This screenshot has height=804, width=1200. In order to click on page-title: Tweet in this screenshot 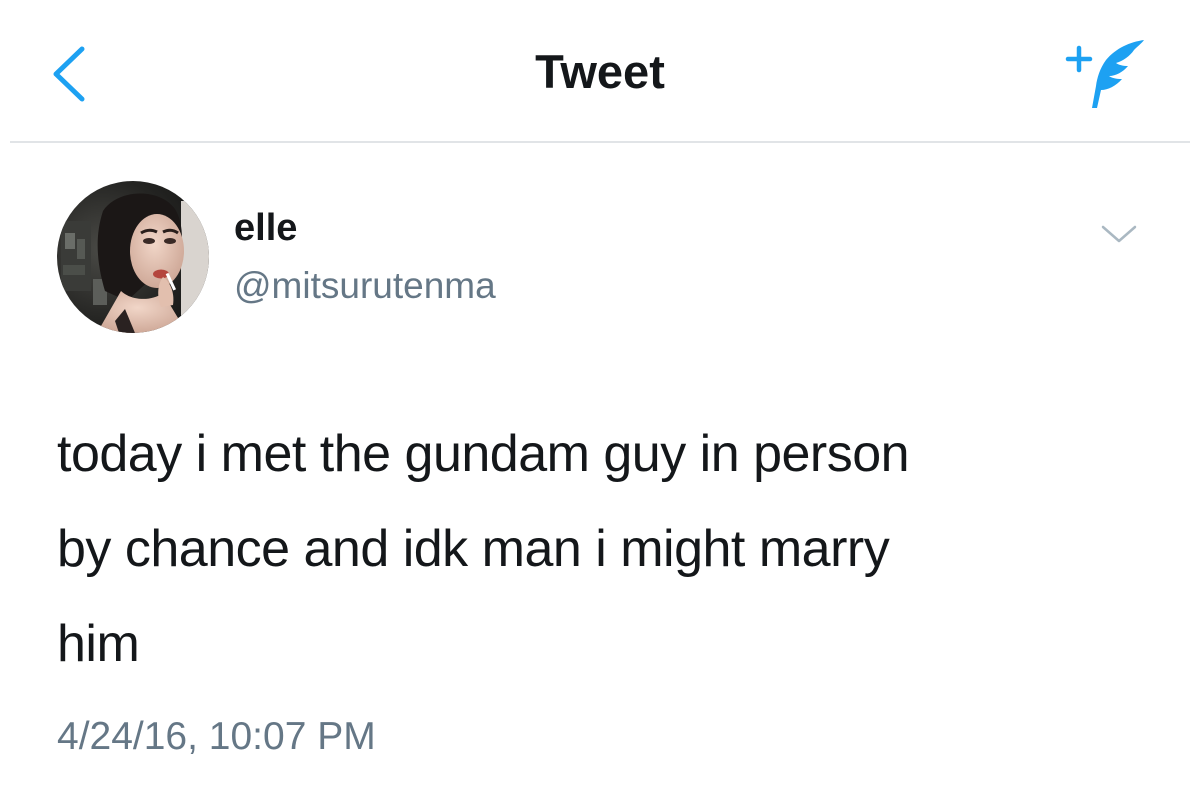, I will do `click(600, 71)`.